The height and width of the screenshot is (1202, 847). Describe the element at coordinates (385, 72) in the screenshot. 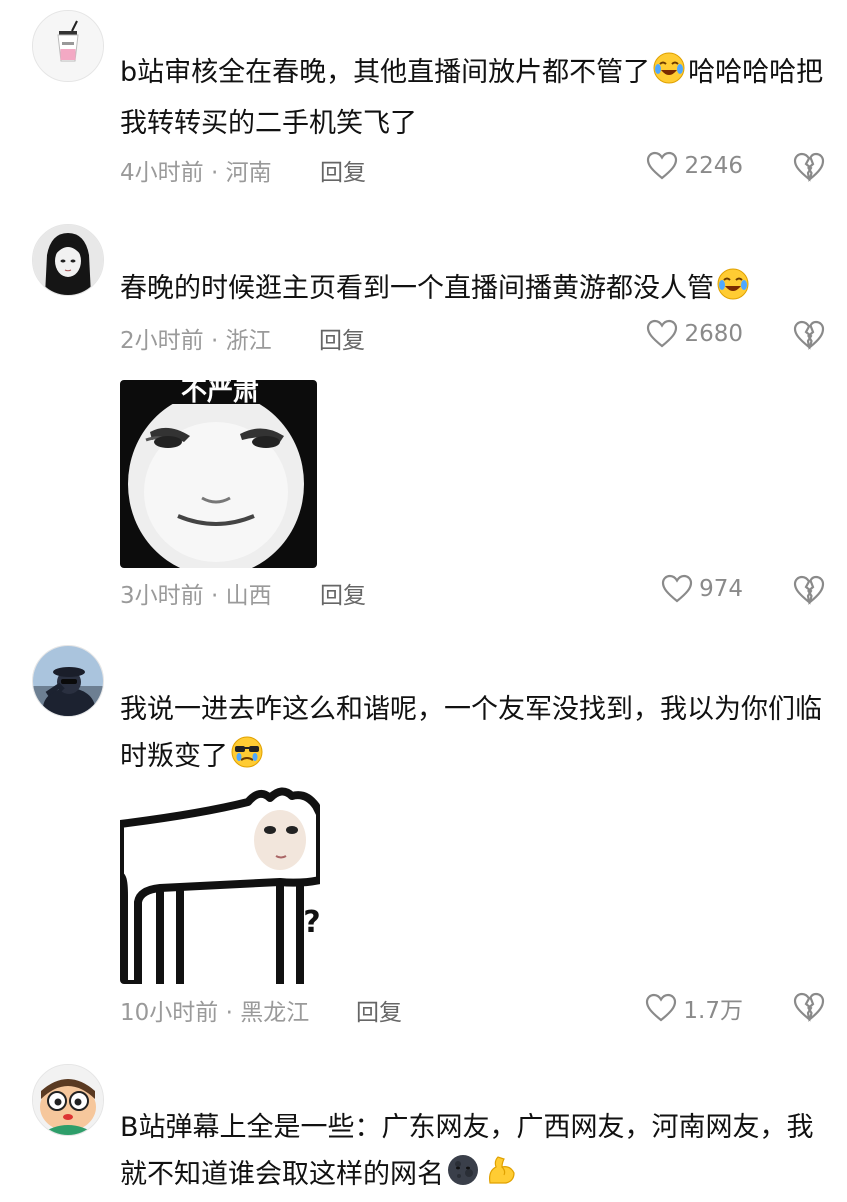

I see `comment-text-part: b站审核全在春晚，其他直播间放片都不管了` at that location.